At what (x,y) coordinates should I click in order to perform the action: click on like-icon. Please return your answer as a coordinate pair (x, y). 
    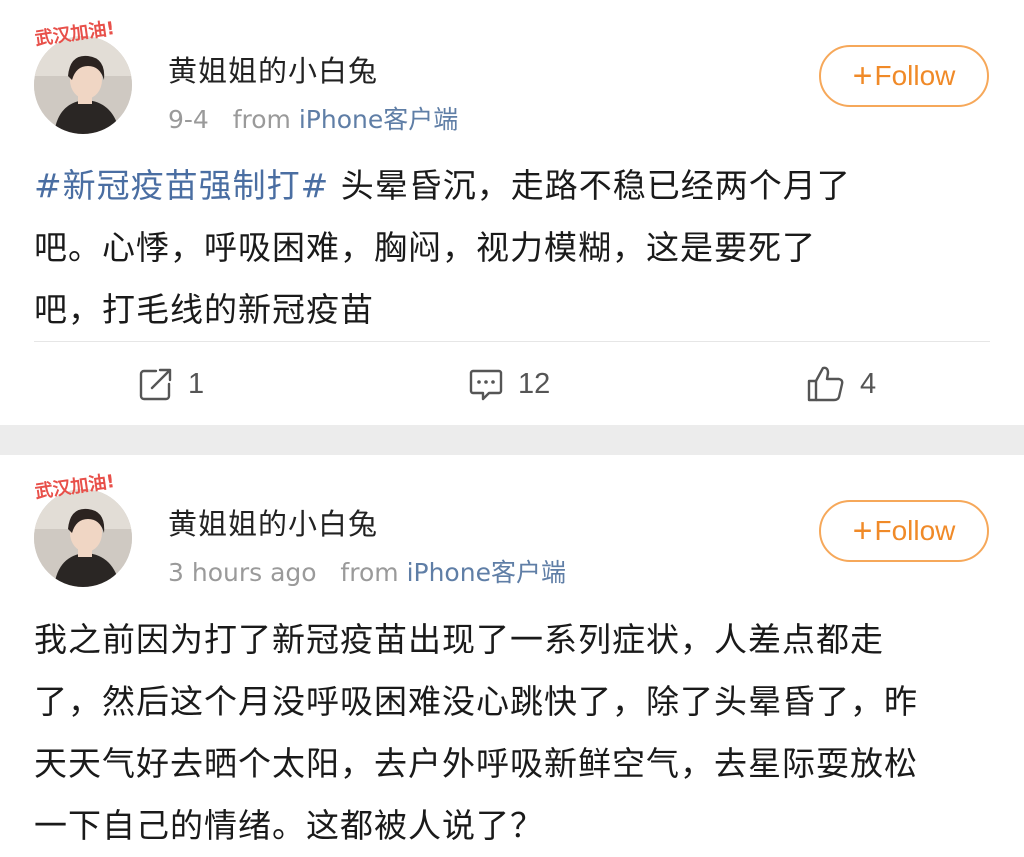
    Looking at the image, I should click on (825, 384).